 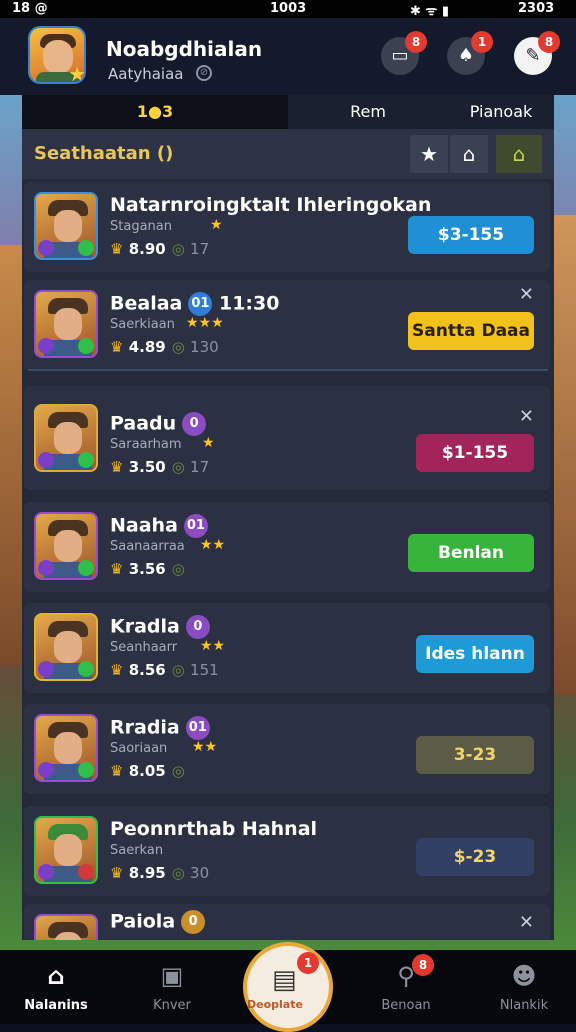 What do you see at coordinates (204, 670) in the screenshot?
I see `item-count: 151` at bounding box center [204, 670].